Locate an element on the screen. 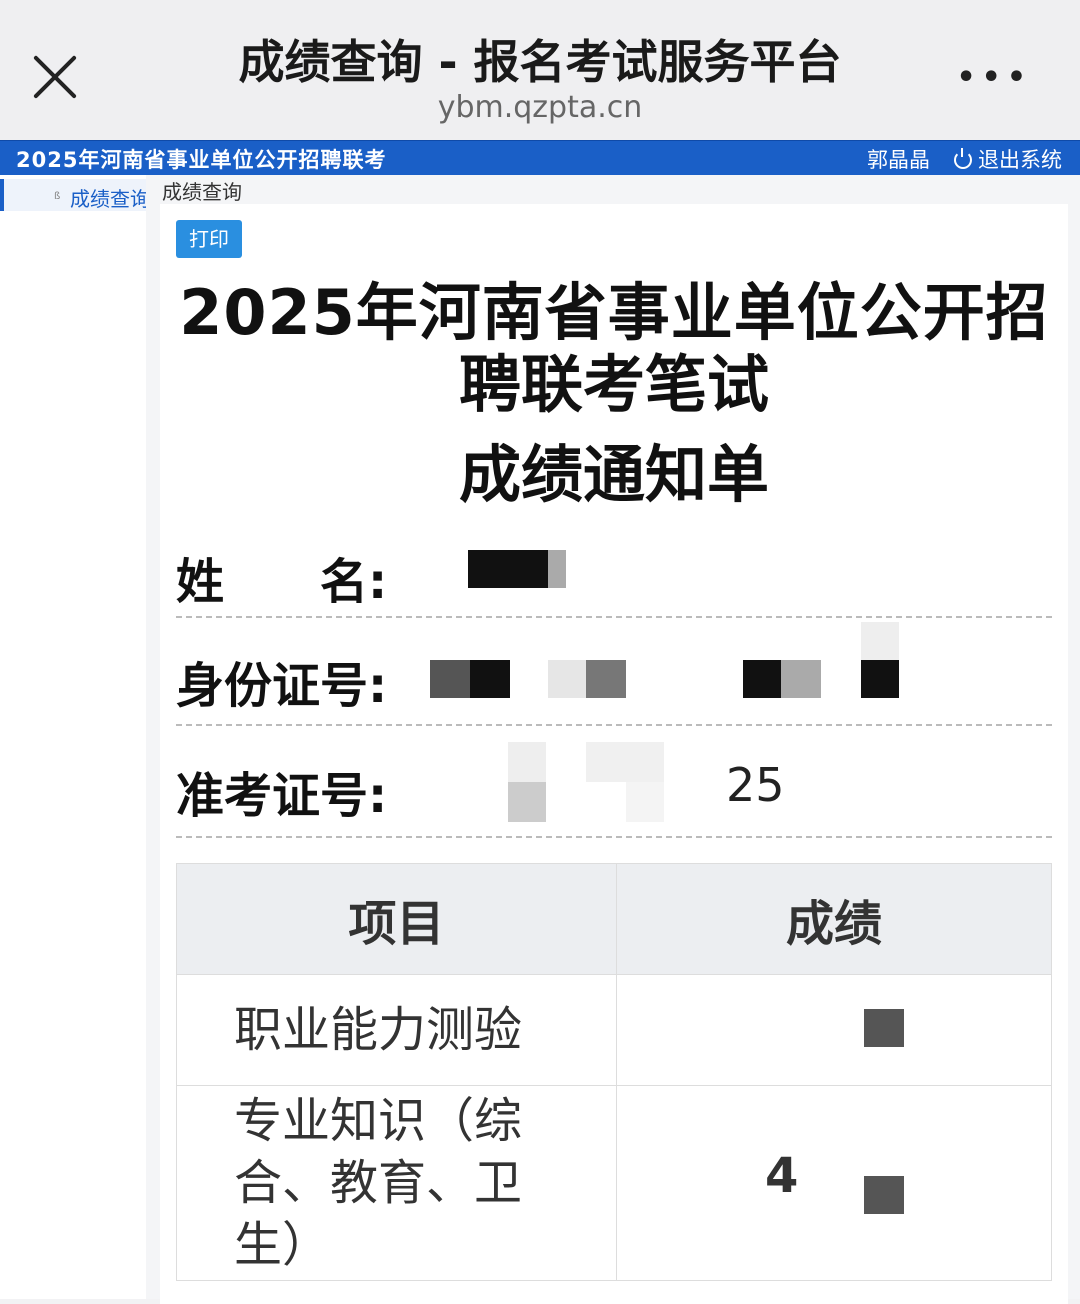 Image resolution: width=1080 pixels, height=1304 pixels. sidebar-item-score-query: ß 成绩查询 is located at coordinates (75, 195).